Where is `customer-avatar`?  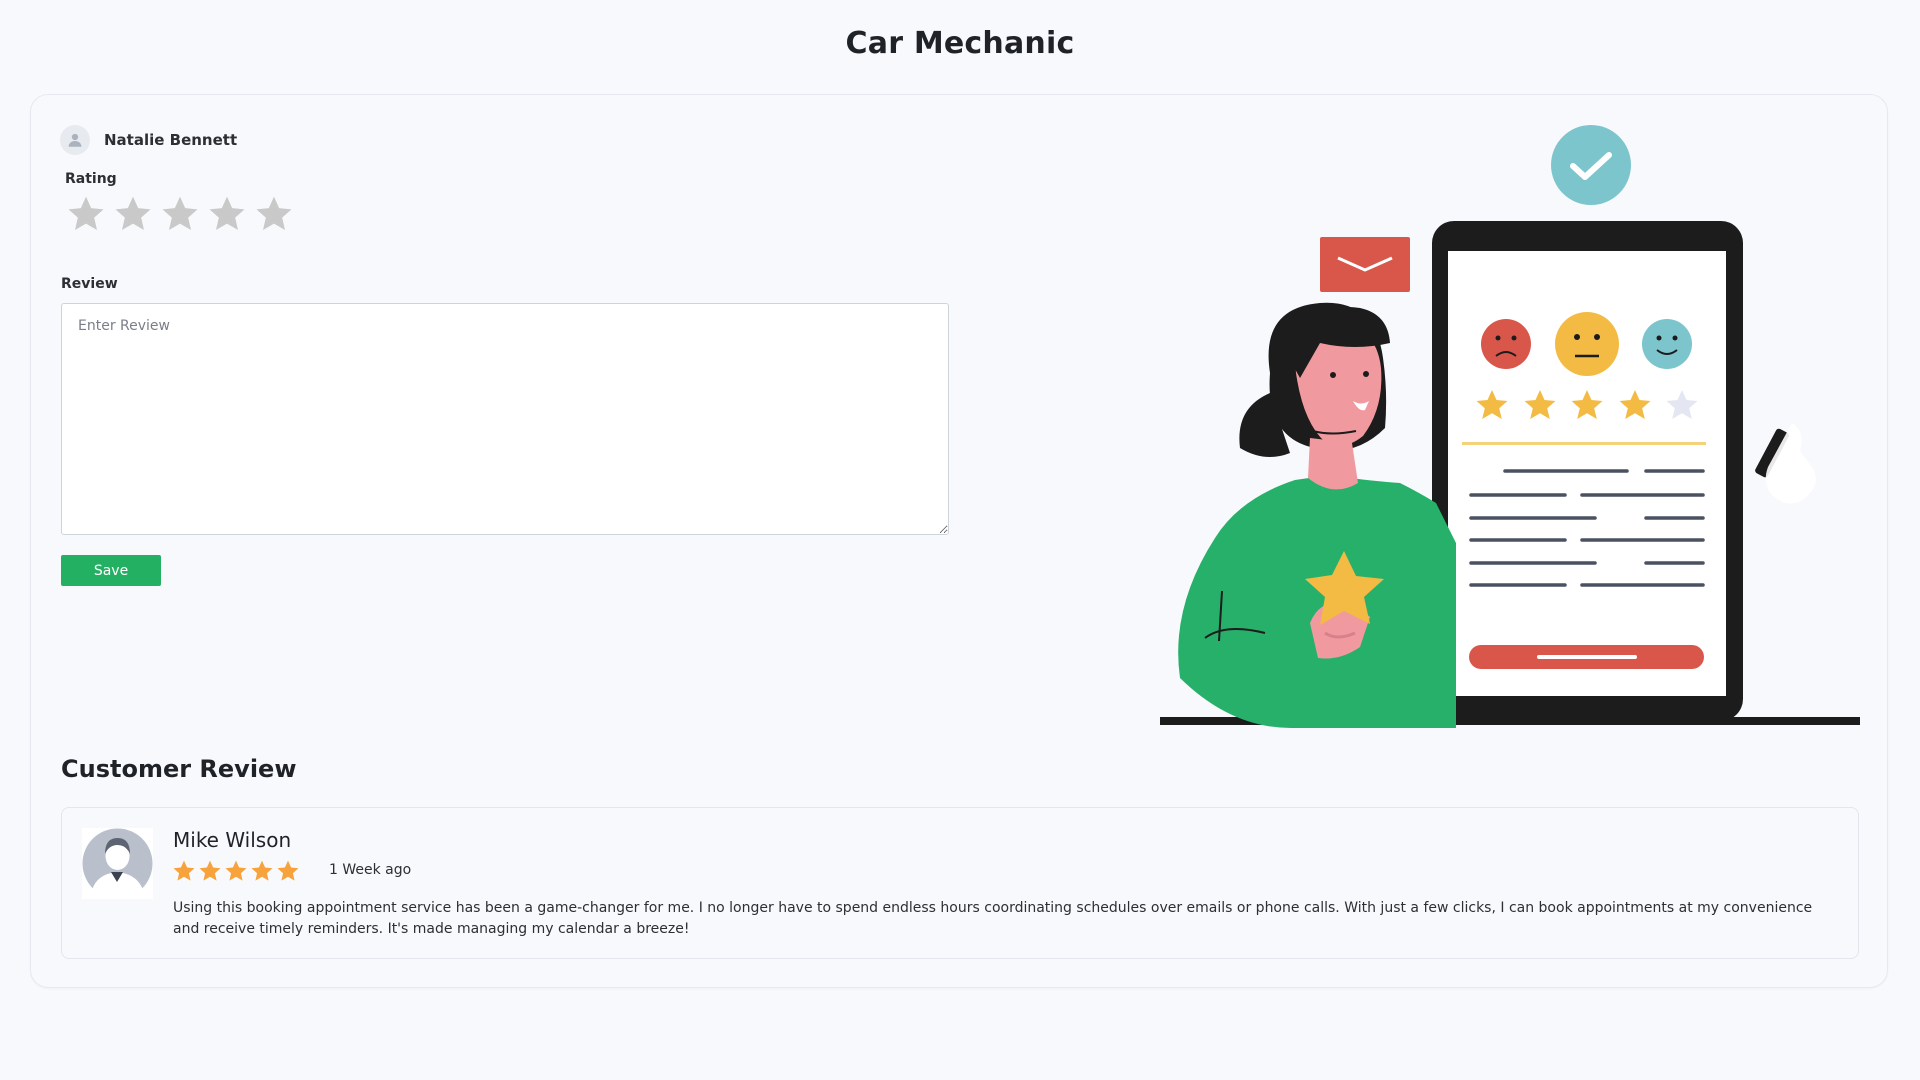 customer-avatar is located at coordinates (117, 863).